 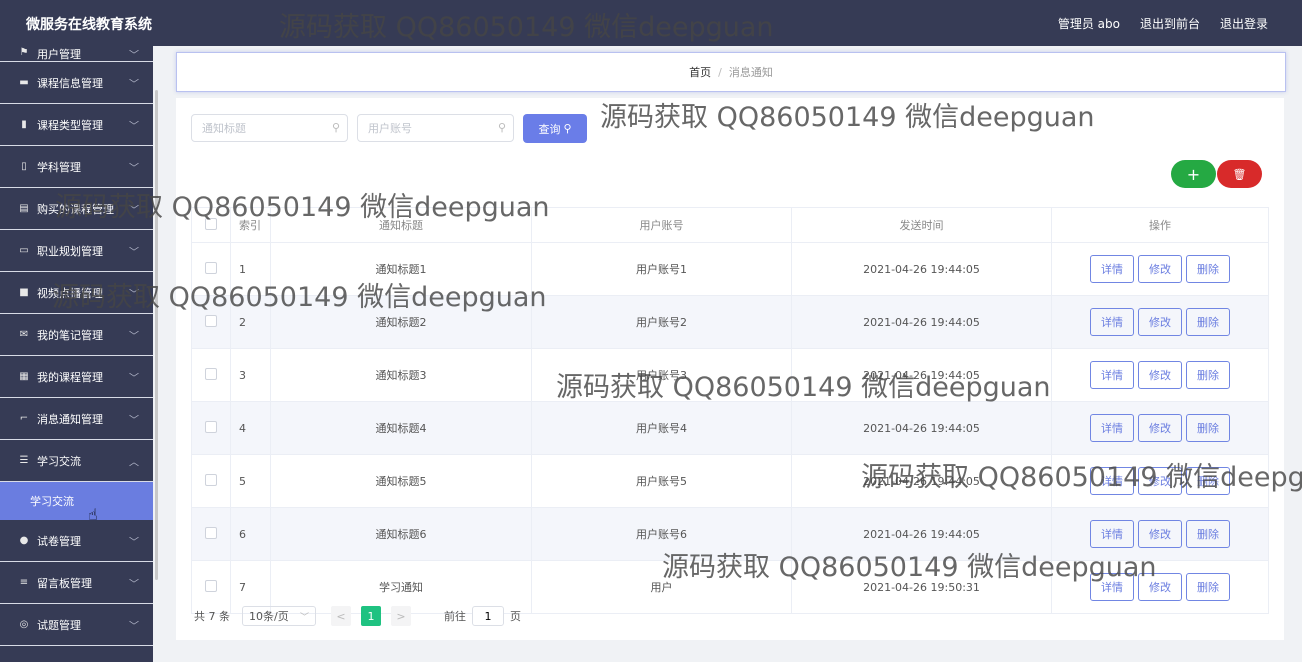 I want to click on goto-page-input, so click(x=488, y=616).